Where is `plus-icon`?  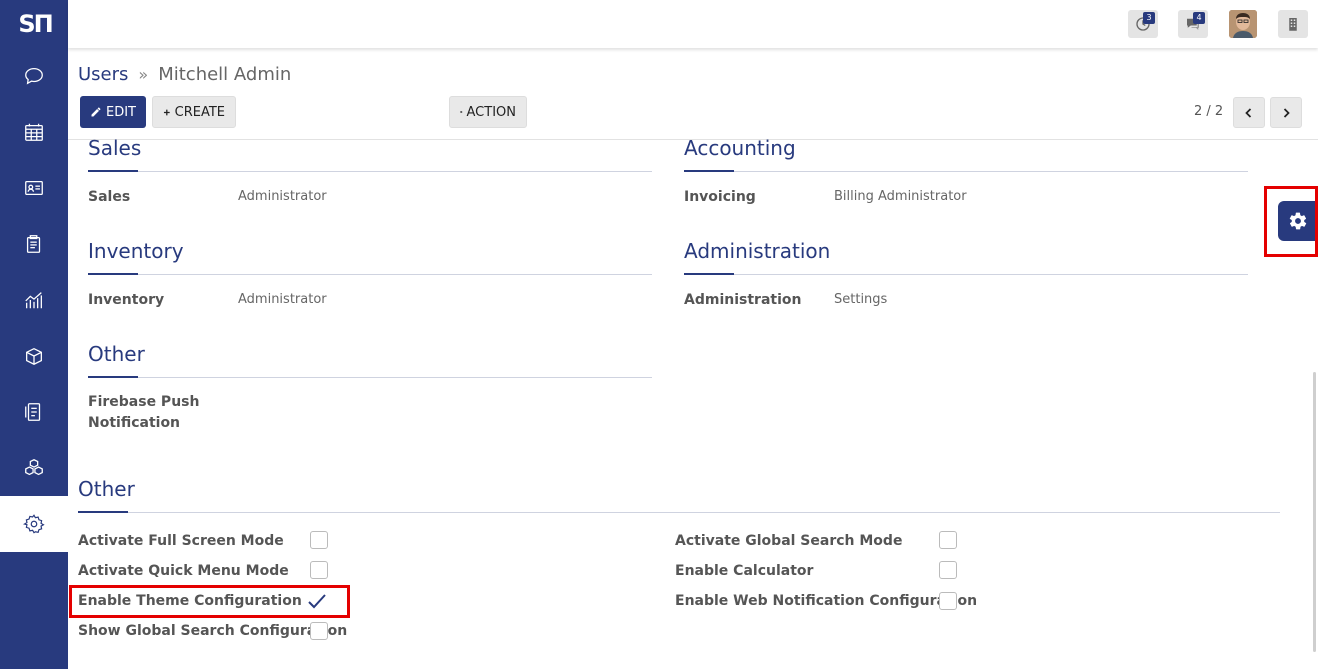 plus-icon is located at coordinates (166, 112).